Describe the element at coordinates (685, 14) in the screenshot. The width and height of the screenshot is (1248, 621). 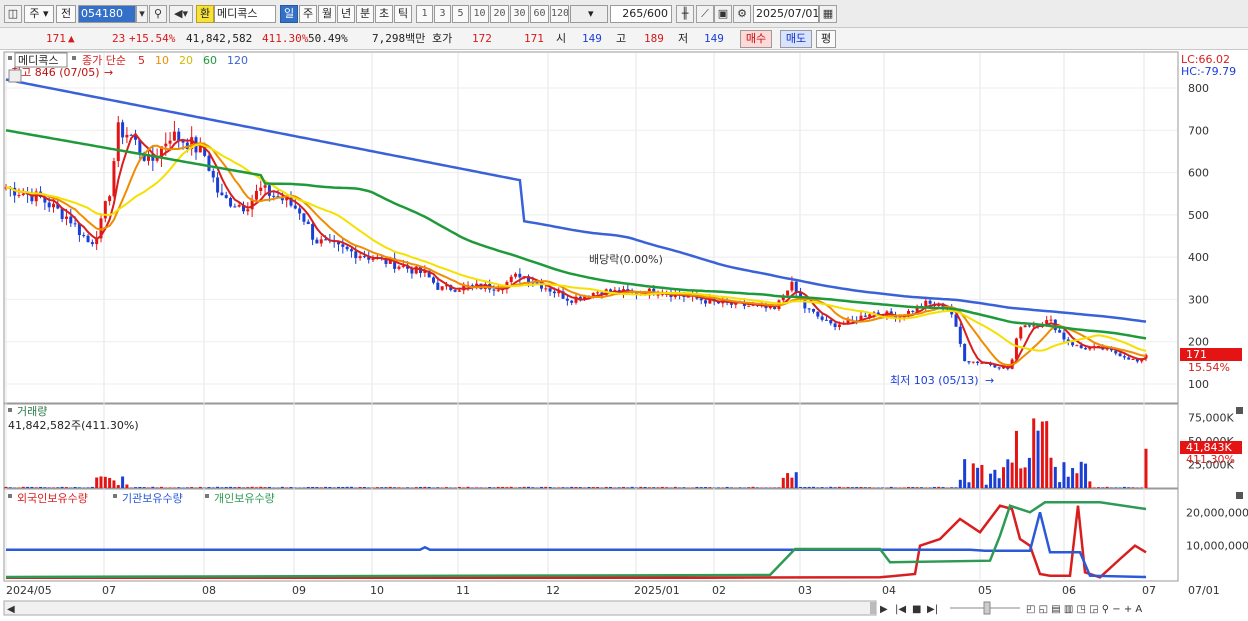
I see `candle-icon: ╫` at that location.